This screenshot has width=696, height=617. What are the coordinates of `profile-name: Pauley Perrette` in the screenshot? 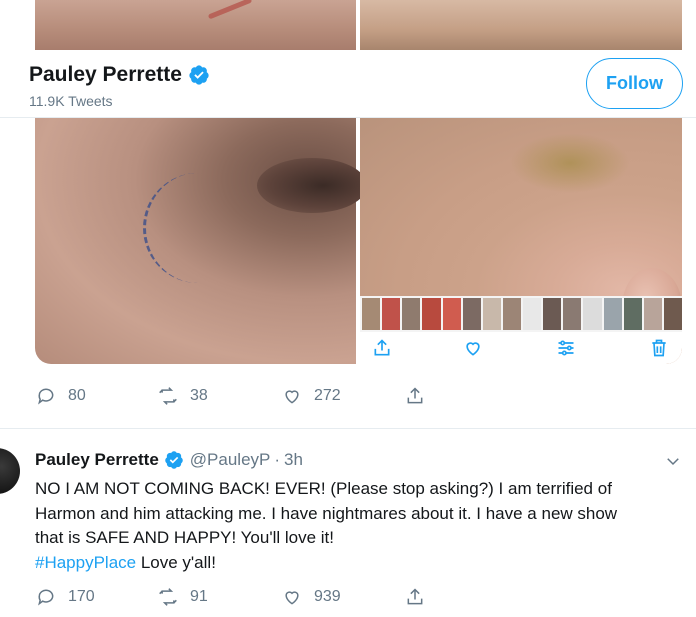 It's located at (105, 75).